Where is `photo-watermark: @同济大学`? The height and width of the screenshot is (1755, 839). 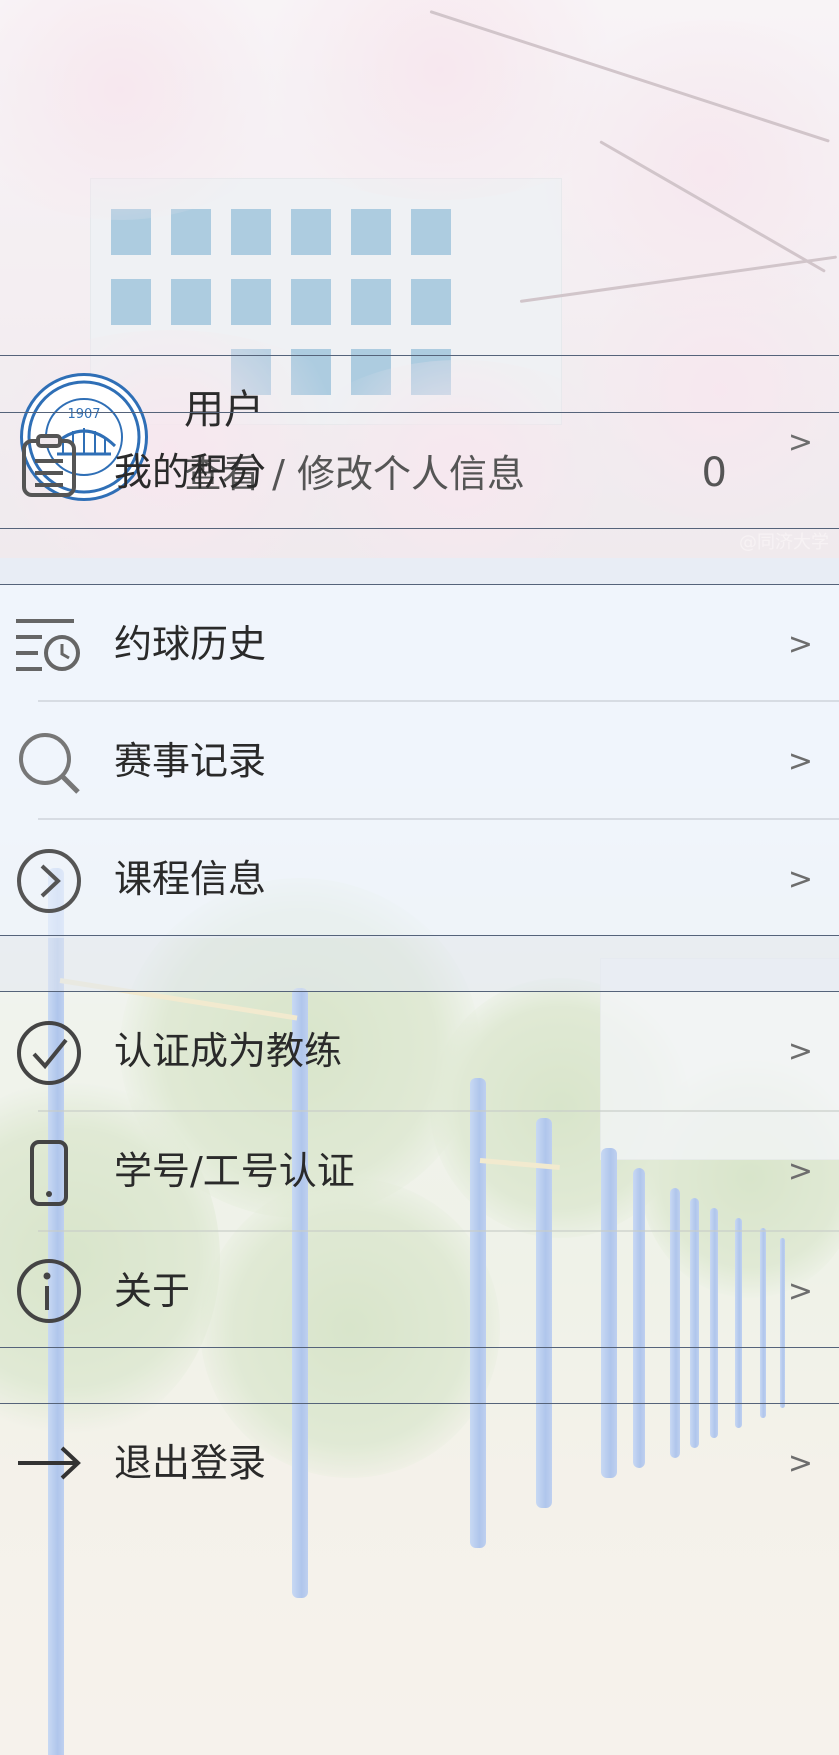 photo-watermark: @同济大学 is located at coordinates (784, 542).